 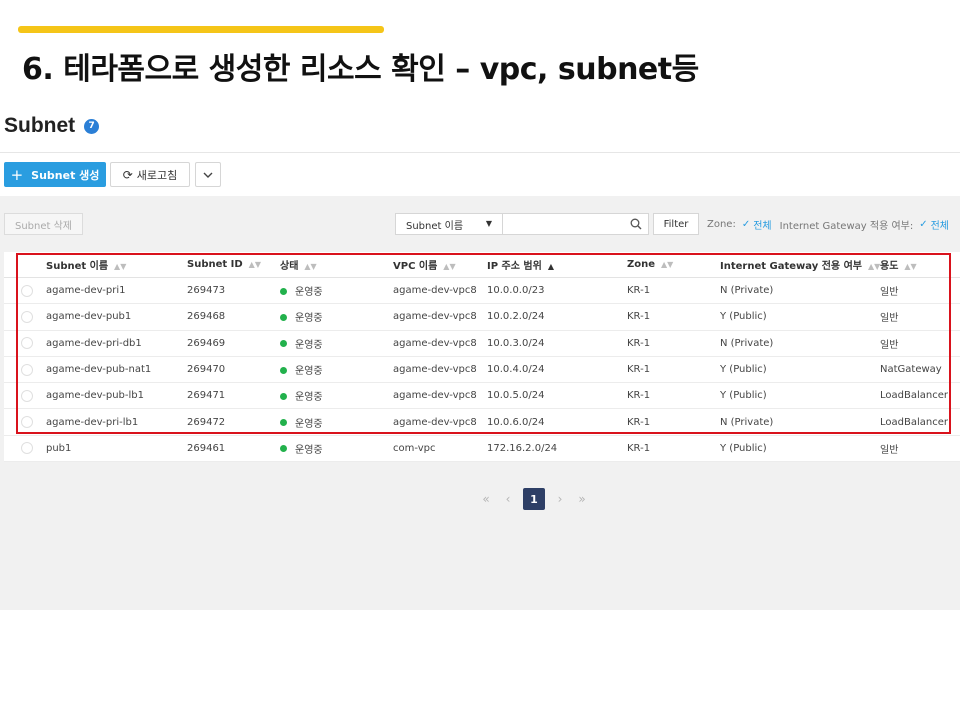 What do you see at coordinates (65, 175) in the screenshot?
I see `create-subnet-label: Subnet 생성` at bounding box center [65, 175].